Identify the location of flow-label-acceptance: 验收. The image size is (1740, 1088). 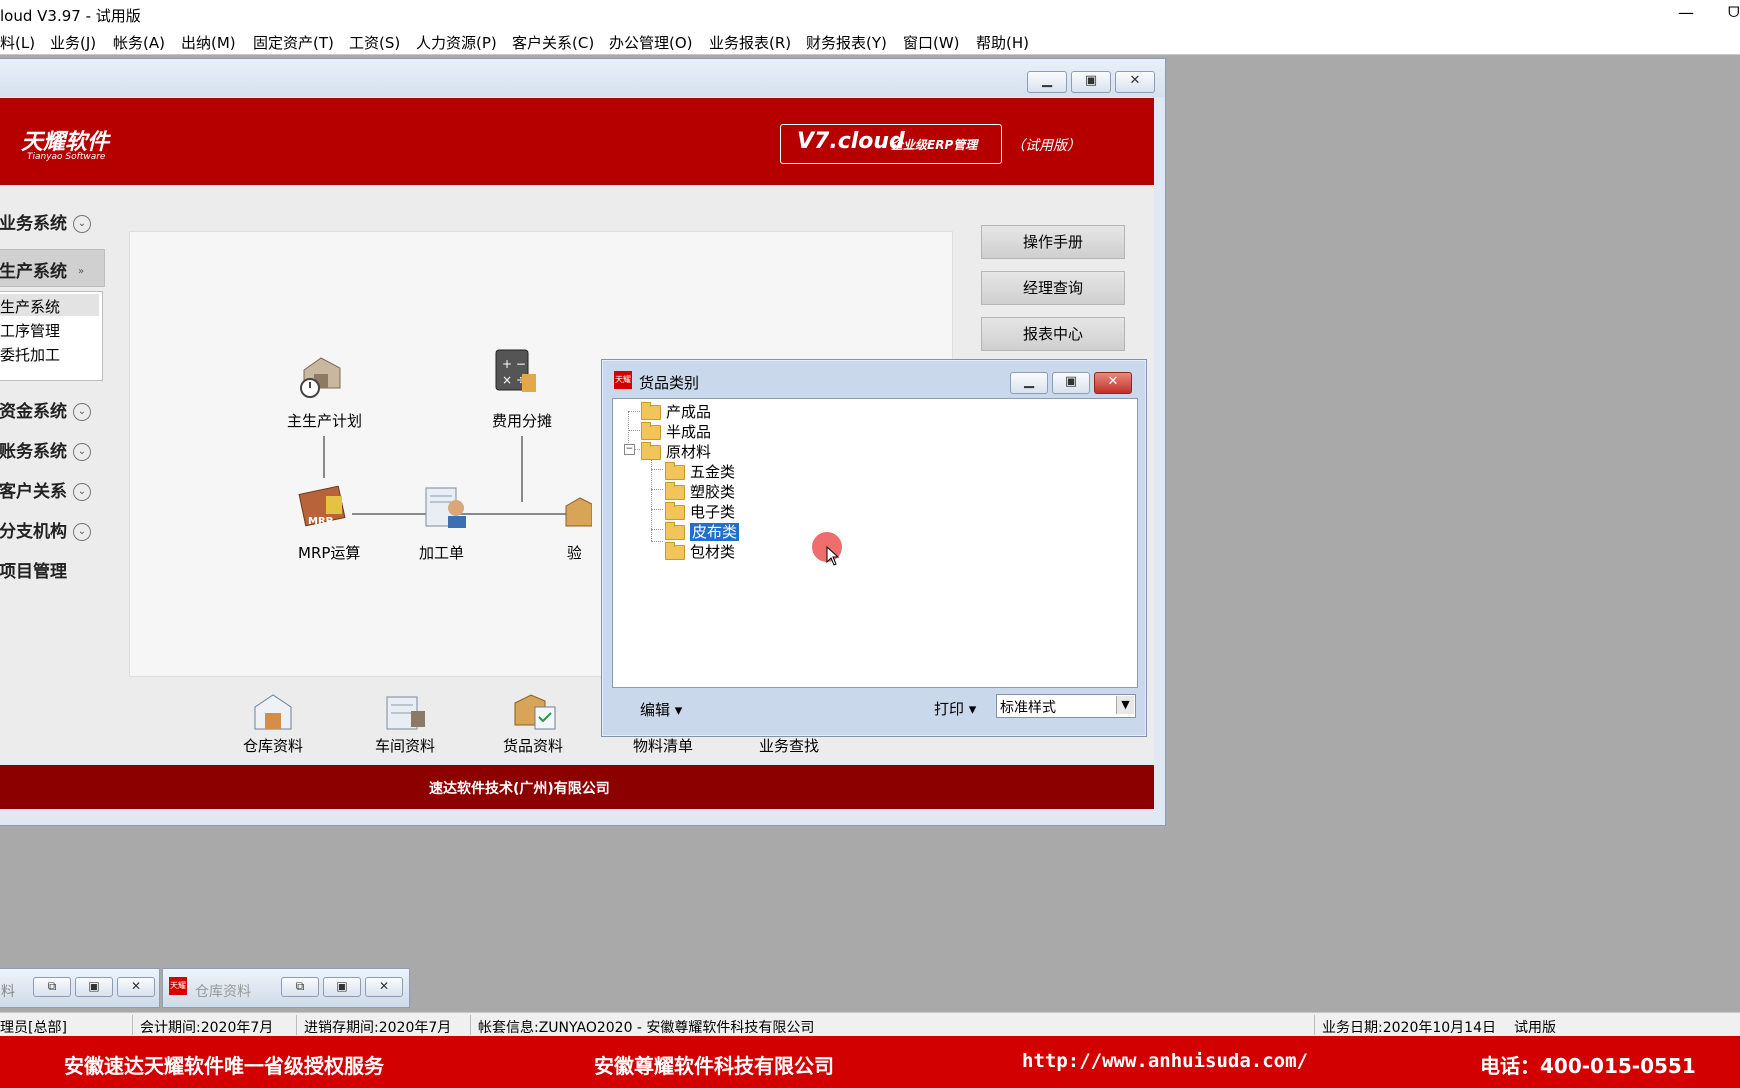
(574, 552).